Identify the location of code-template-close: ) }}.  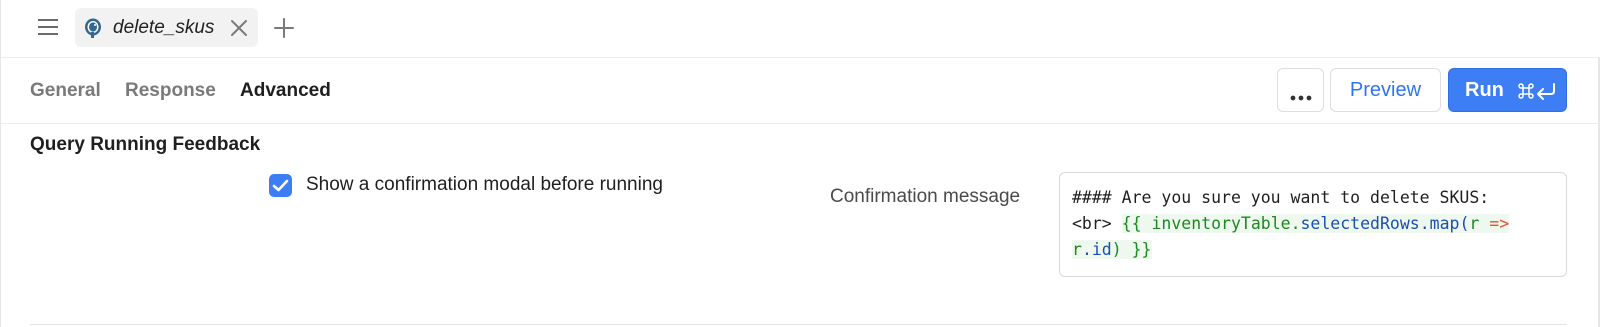
(1131, 249).